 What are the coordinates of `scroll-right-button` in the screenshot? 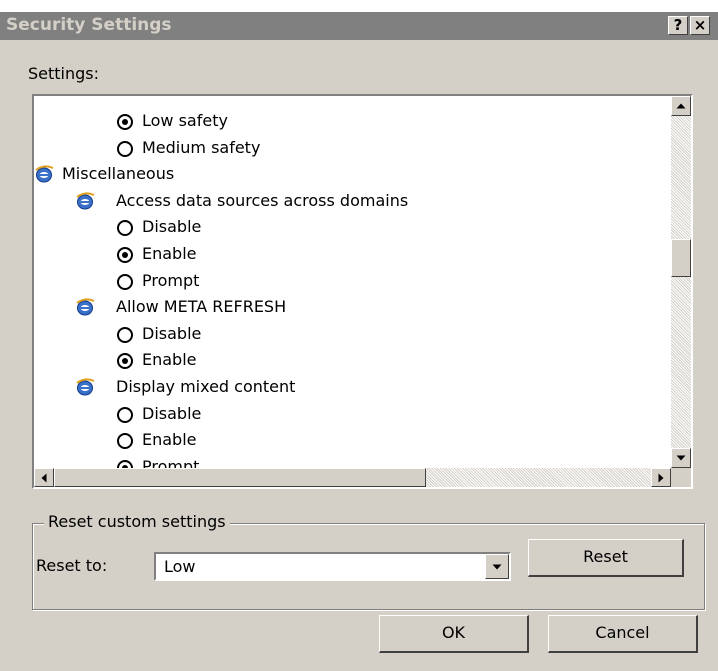 It's located at (661, 477).